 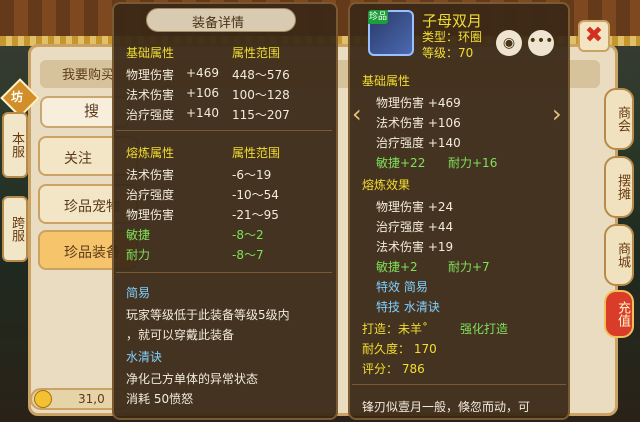 I want to click on forge-enhance: 强化打造, so click(x=484, y=329).